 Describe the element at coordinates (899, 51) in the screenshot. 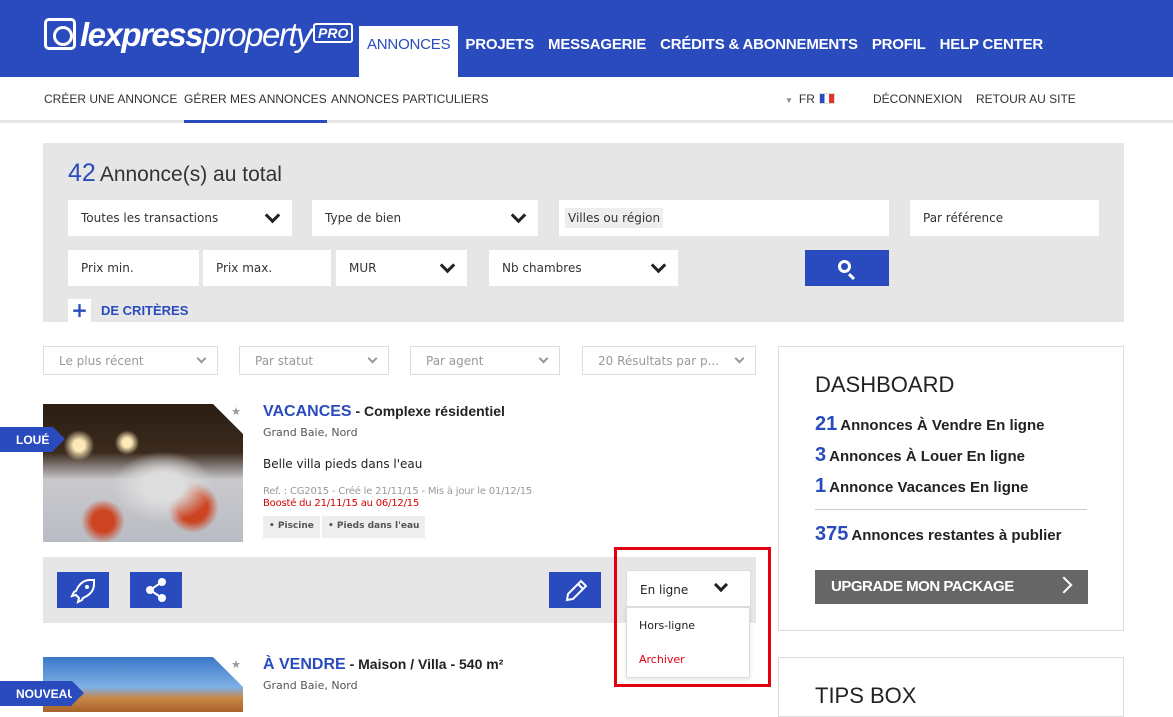

I see `nav-profil: PROFIL` at that location.